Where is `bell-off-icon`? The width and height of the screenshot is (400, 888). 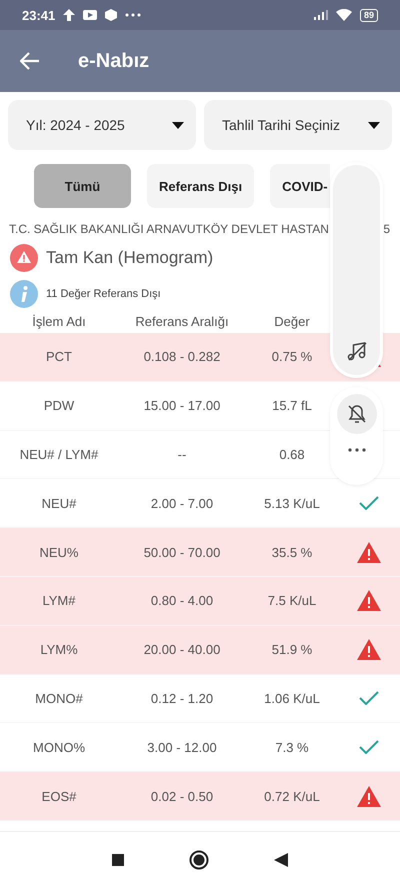 bell-off-icon is located at coordinates (356, 414).